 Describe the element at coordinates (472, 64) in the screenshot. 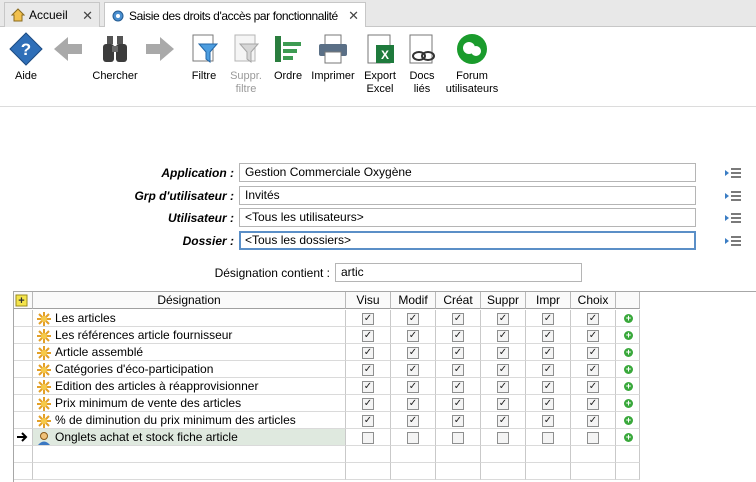

I see `forum-button: Forum utilisateurs` at that location.